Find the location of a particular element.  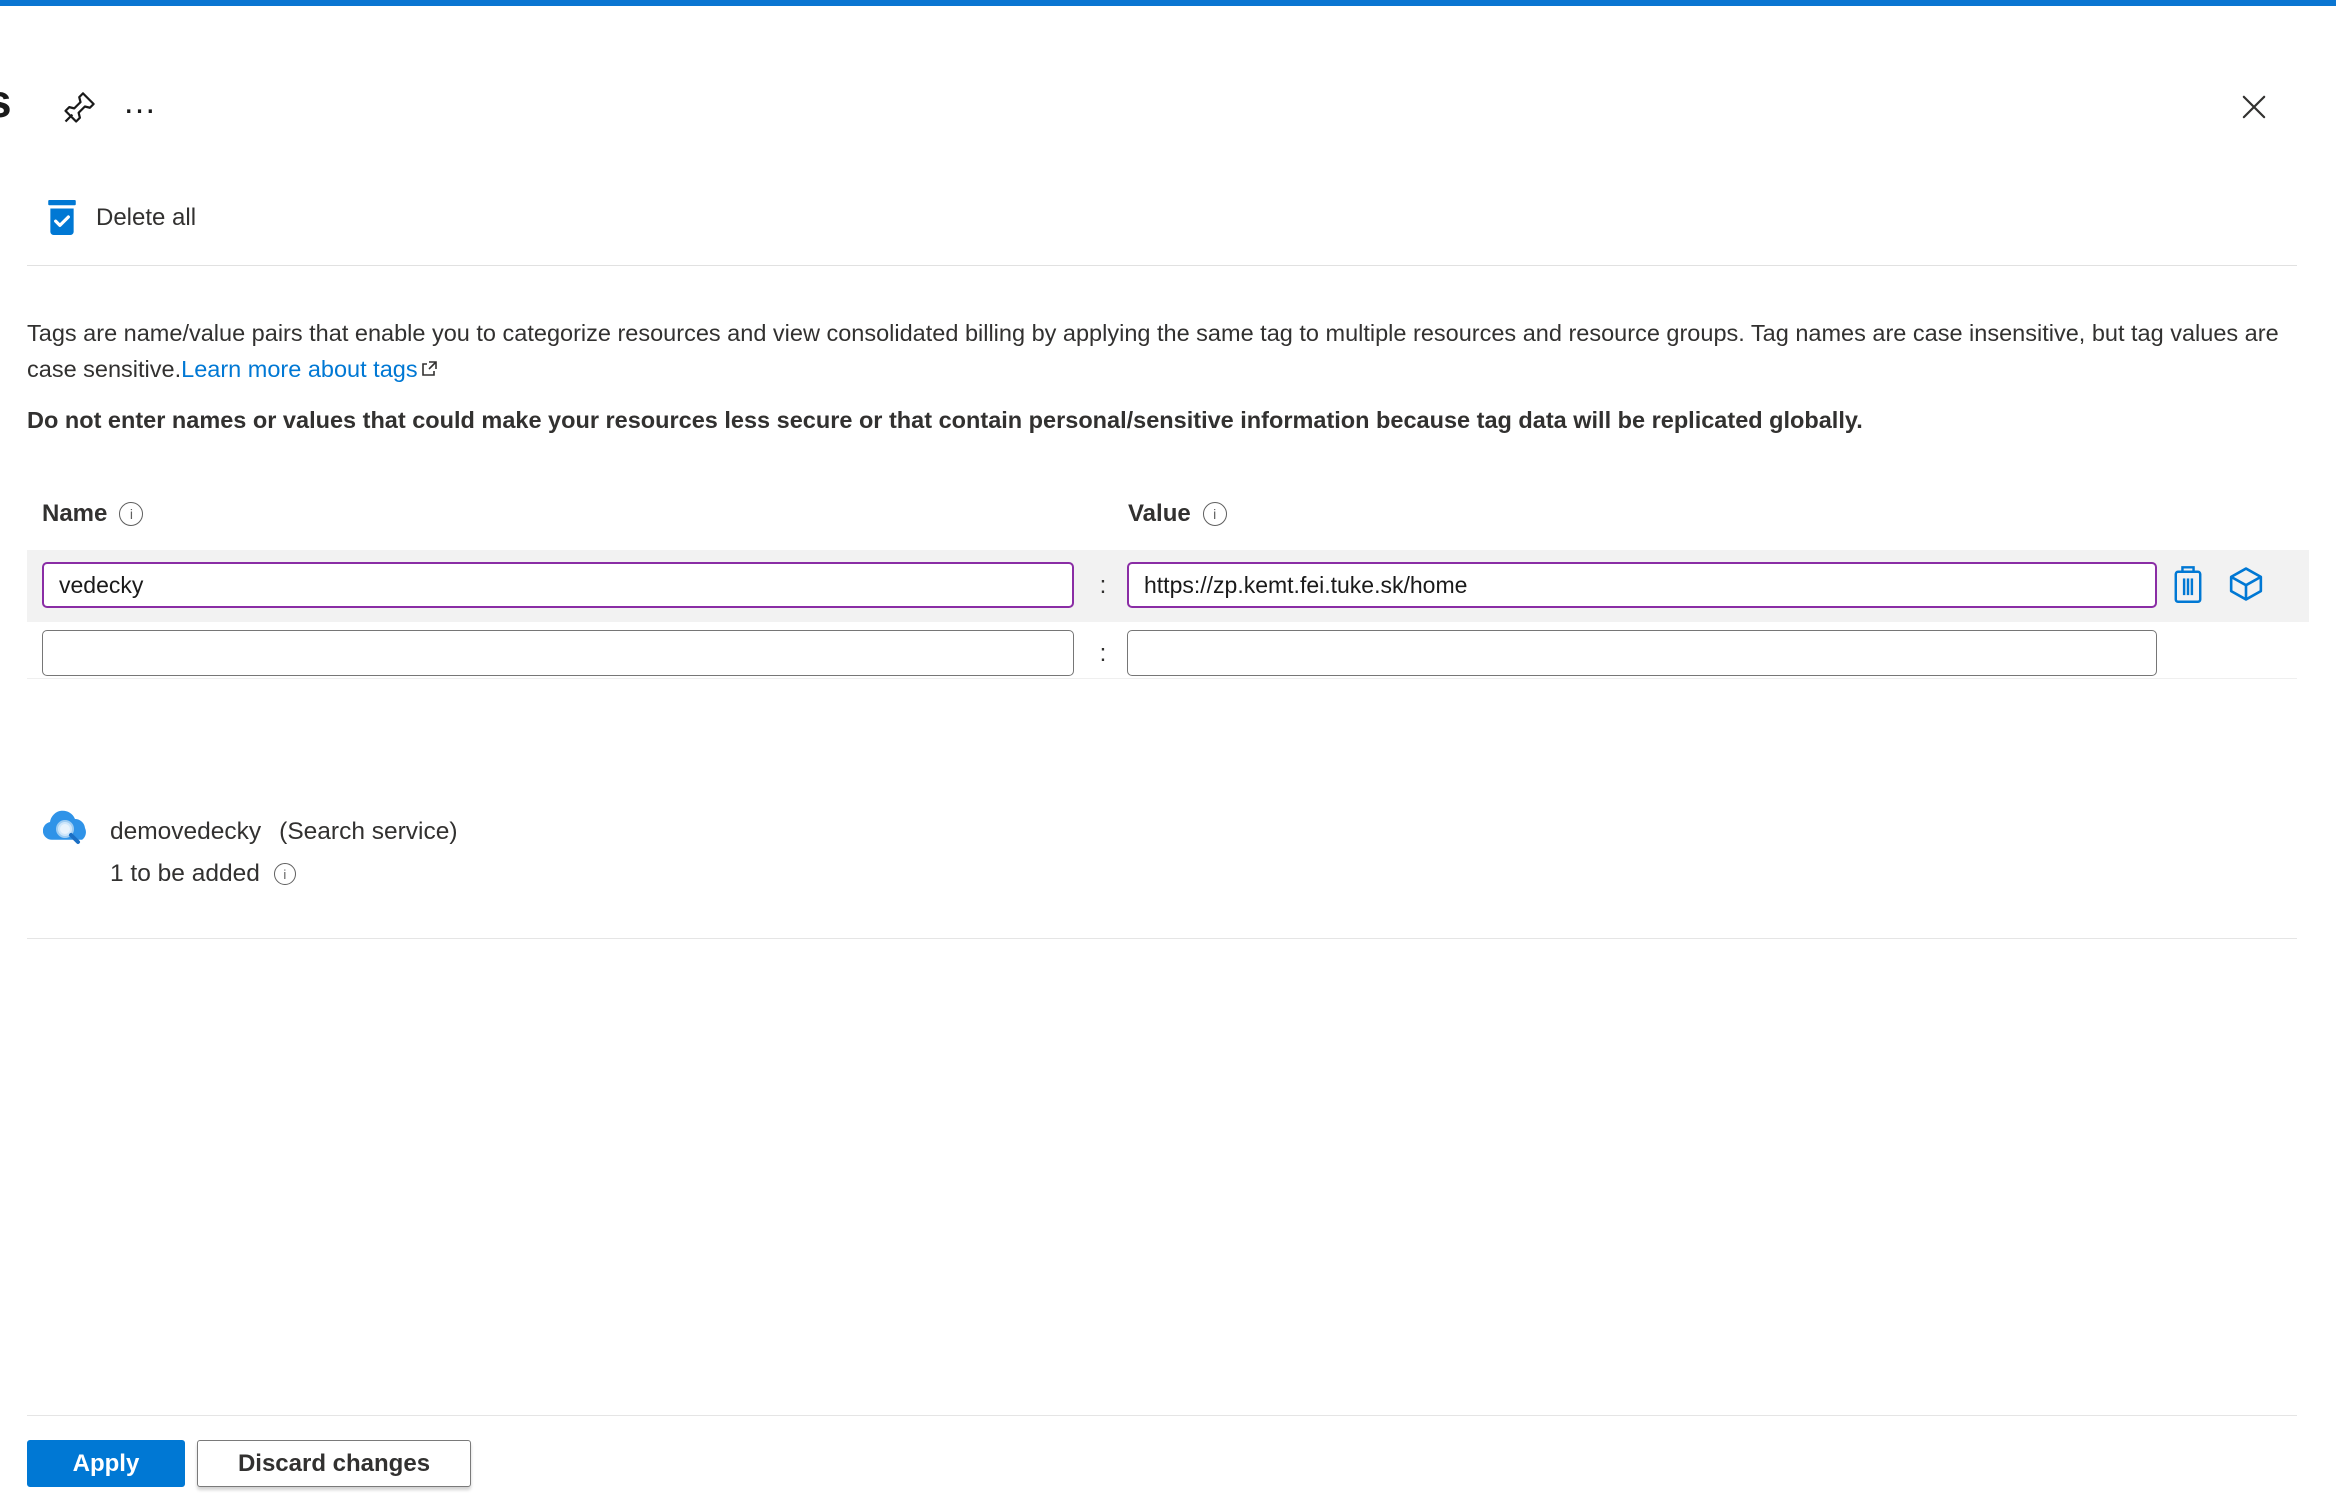

delete-tag-row-button is located at coordinates (2188, 585).